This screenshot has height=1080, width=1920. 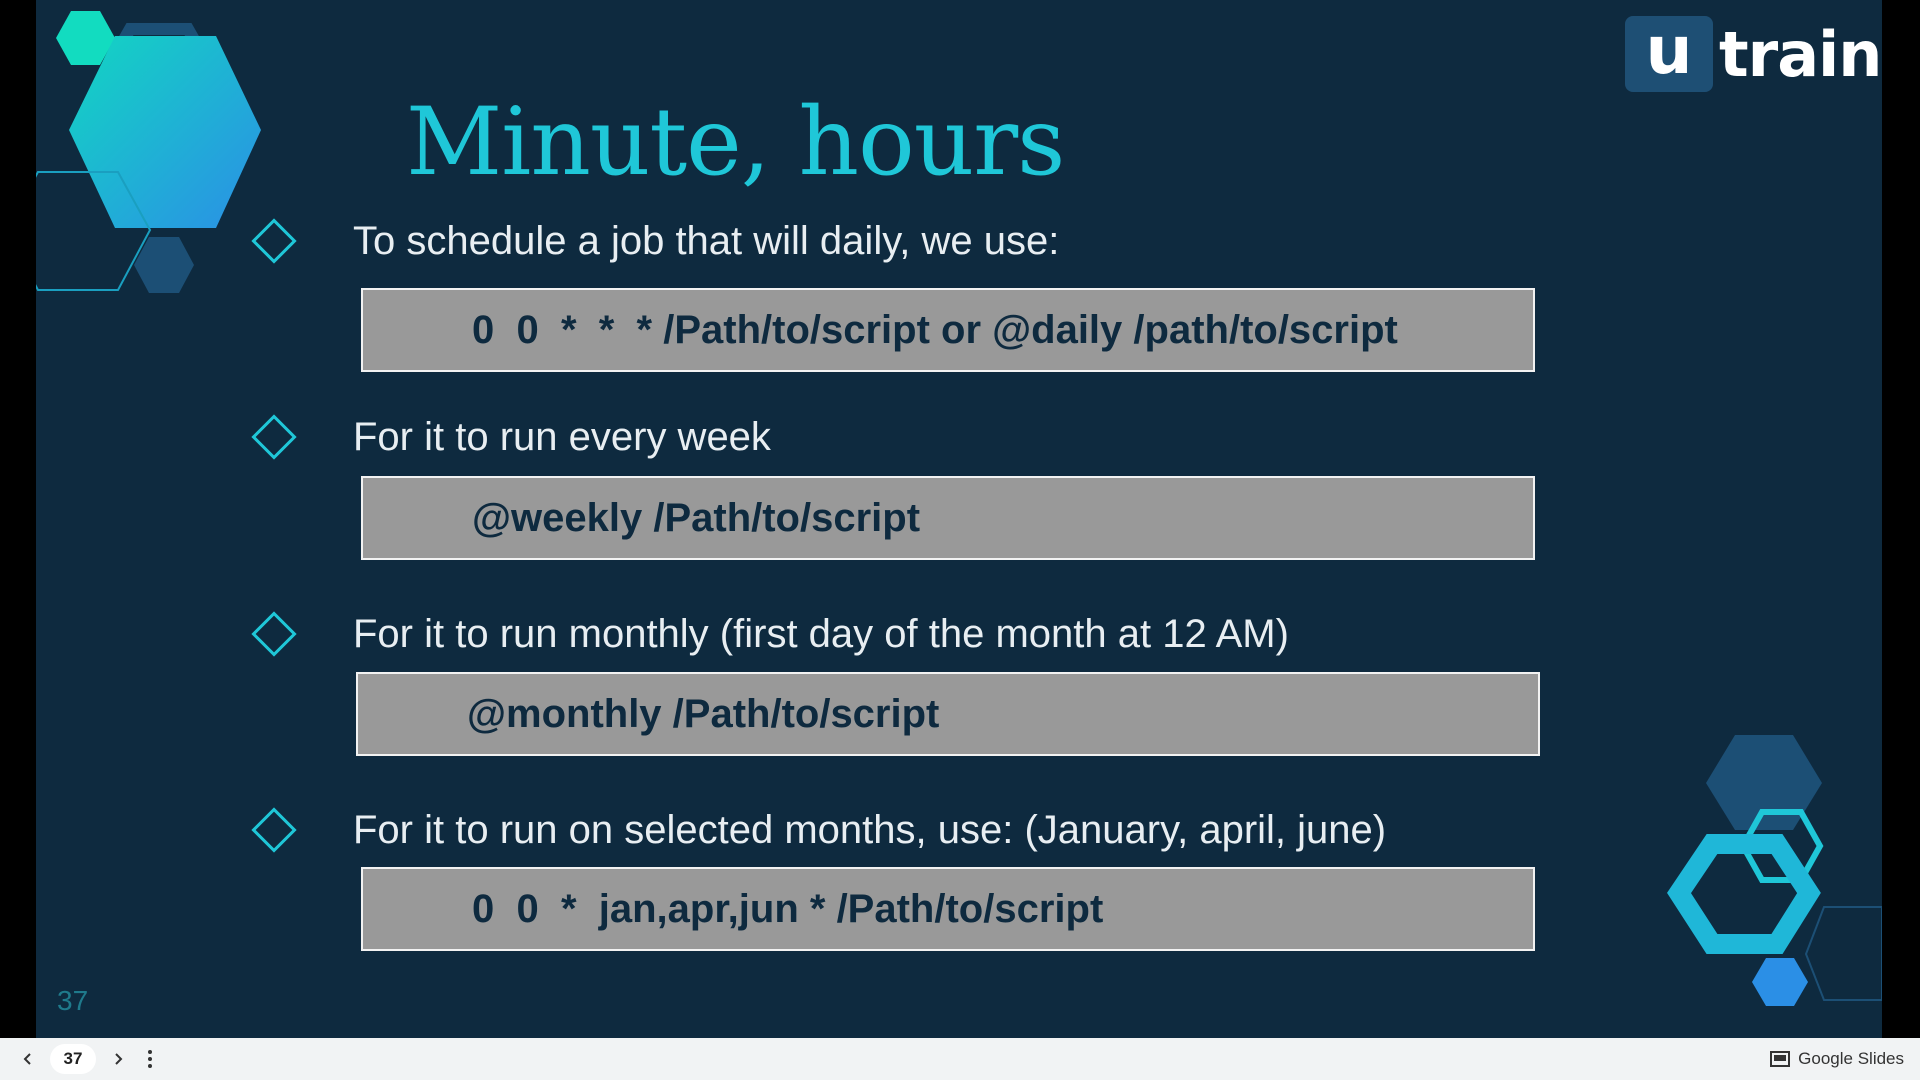 What do you see at coordinates (73, 1059) in the screenshot?
I see `page-number-input: 37` at bounding box center [73, 1059].